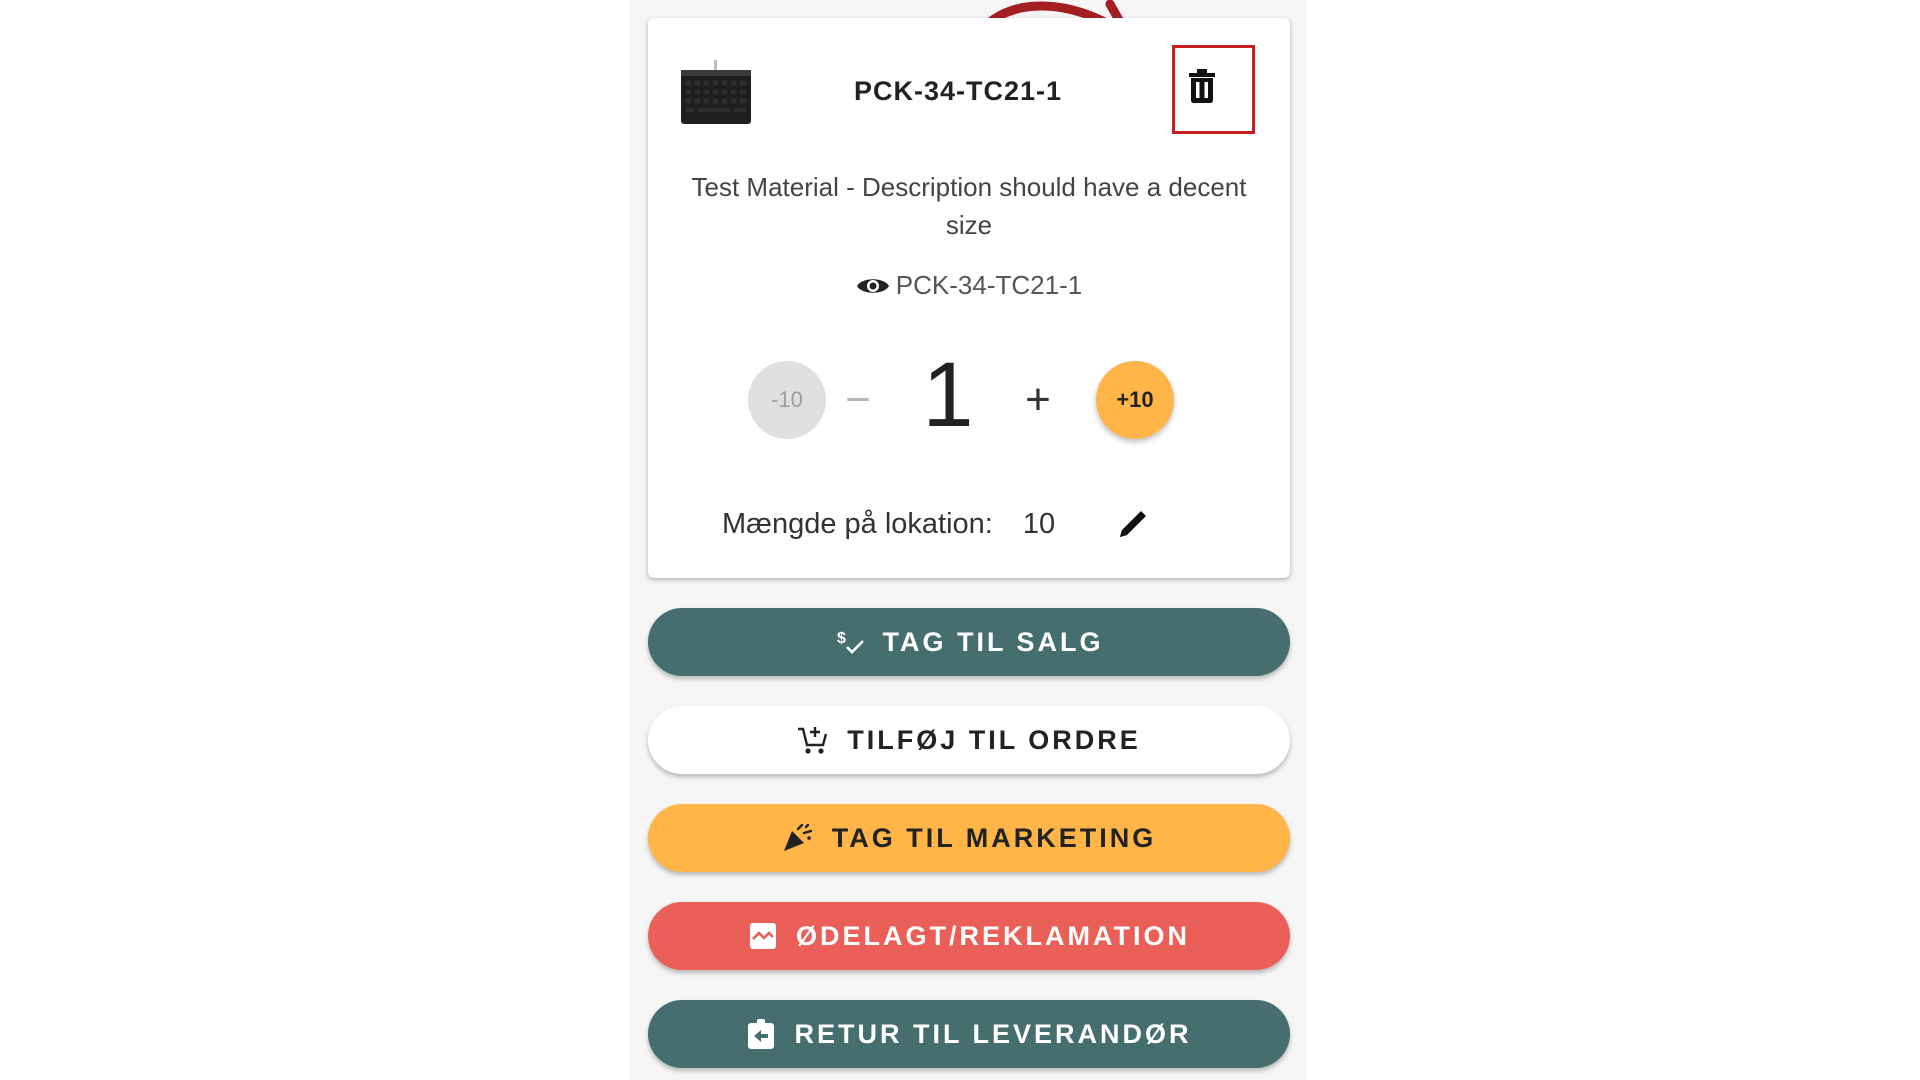 This screenshot has height=1080, width=1920. I want to click on celebration-icon, so click(798, 838).